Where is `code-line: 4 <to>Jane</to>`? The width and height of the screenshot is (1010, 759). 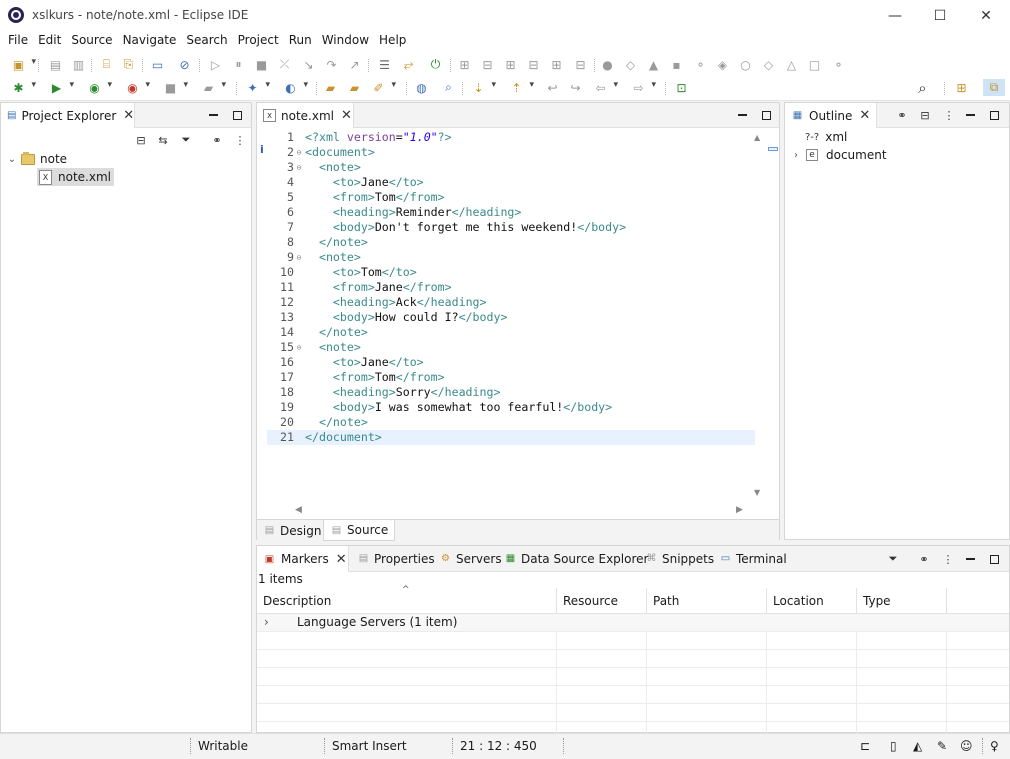 code-line: 4 <to>Jane</to> is located at coordinates (511, 182).